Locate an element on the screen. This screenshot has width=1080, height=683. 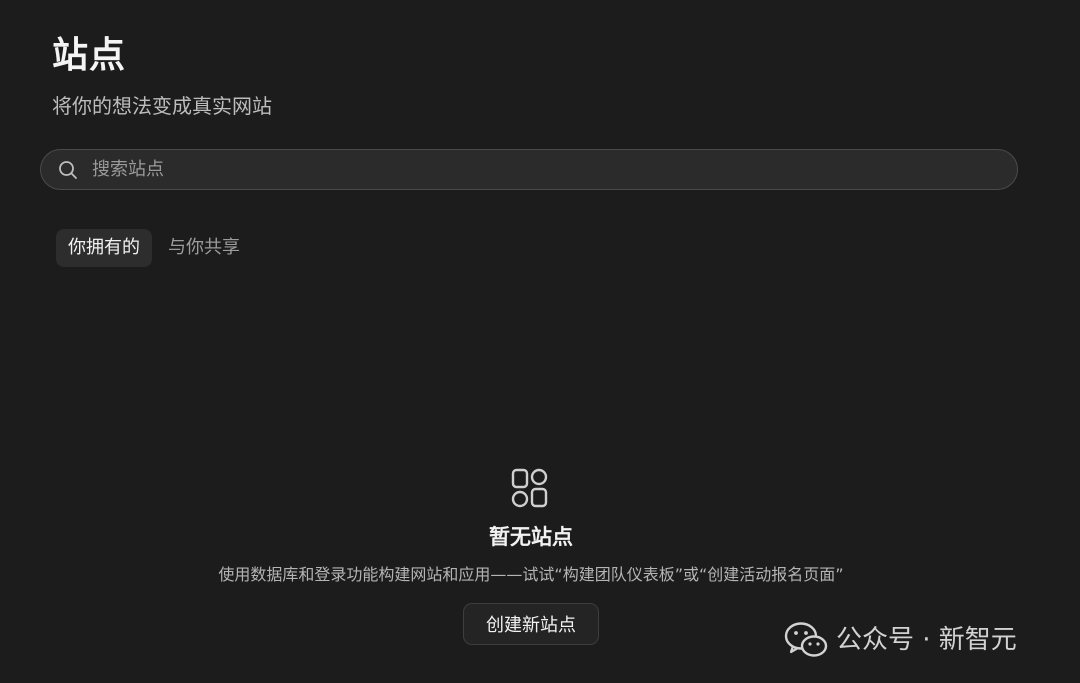
search-input is located at coordinates (553, 169).